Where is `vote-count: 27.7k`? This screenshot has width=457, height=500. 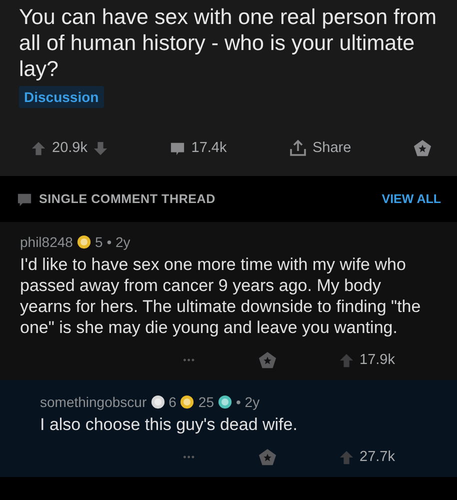
vote-count: 27.7k is located at coordinates (377, 457).